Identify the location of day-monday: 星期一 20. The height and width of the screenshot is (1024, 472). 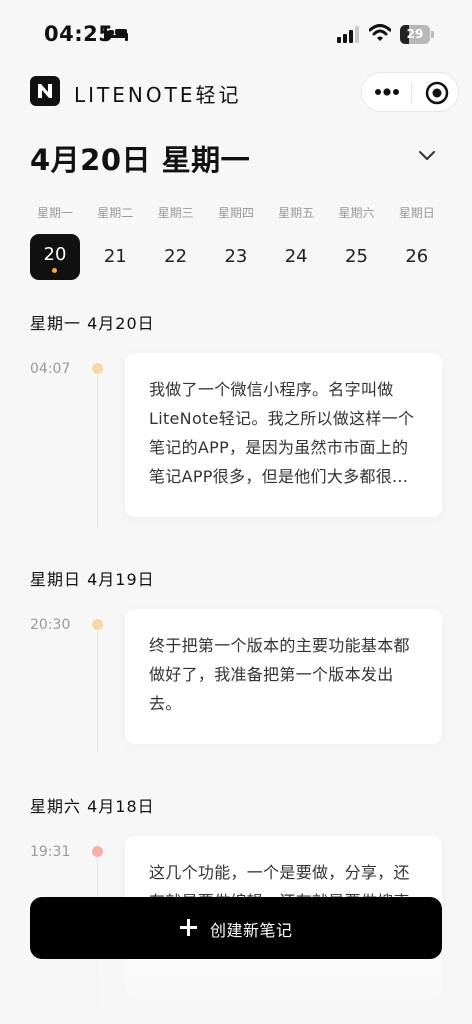
(55, 244).